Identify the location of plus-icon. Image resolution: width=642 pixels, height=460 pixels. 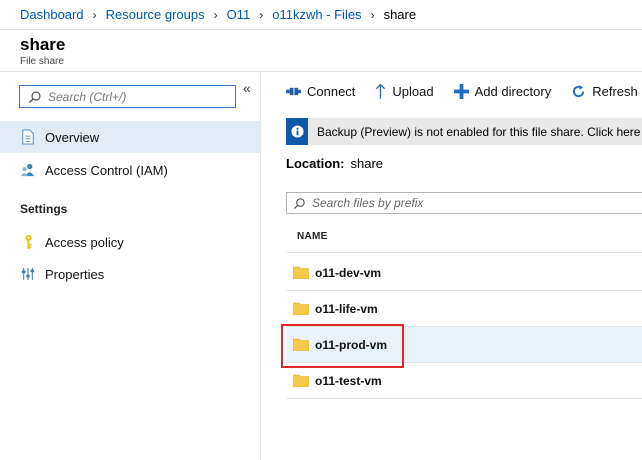
(461, 91).